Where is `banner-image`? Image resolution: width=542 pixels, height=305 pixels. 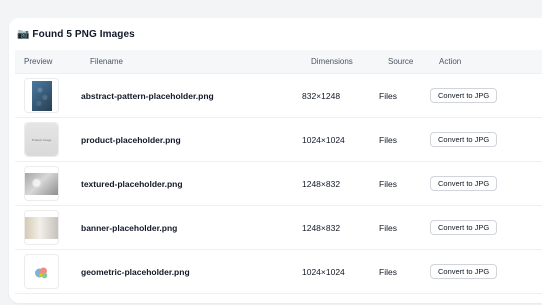
banner-image is located at coordinates (41, 227).